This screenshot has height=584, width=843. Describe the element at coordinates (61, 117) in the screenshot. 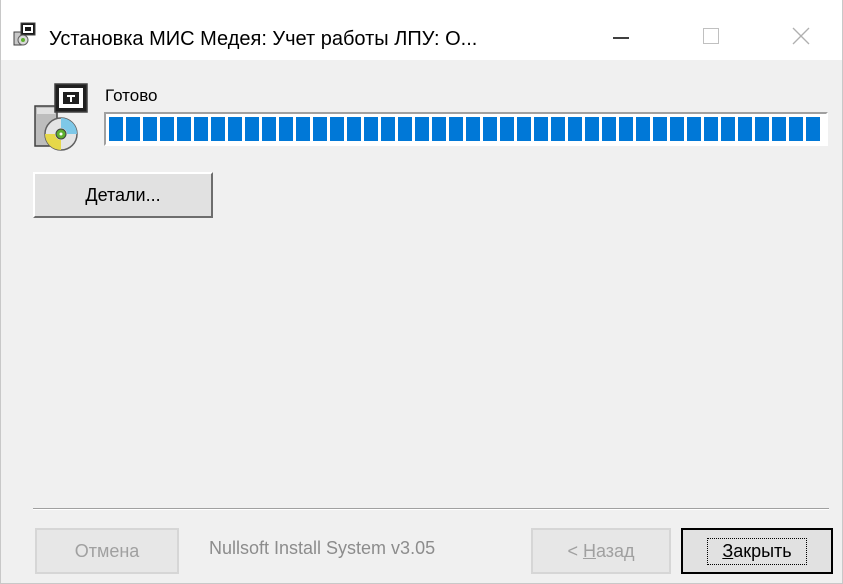

I see `installer-disk-icon` at that location.